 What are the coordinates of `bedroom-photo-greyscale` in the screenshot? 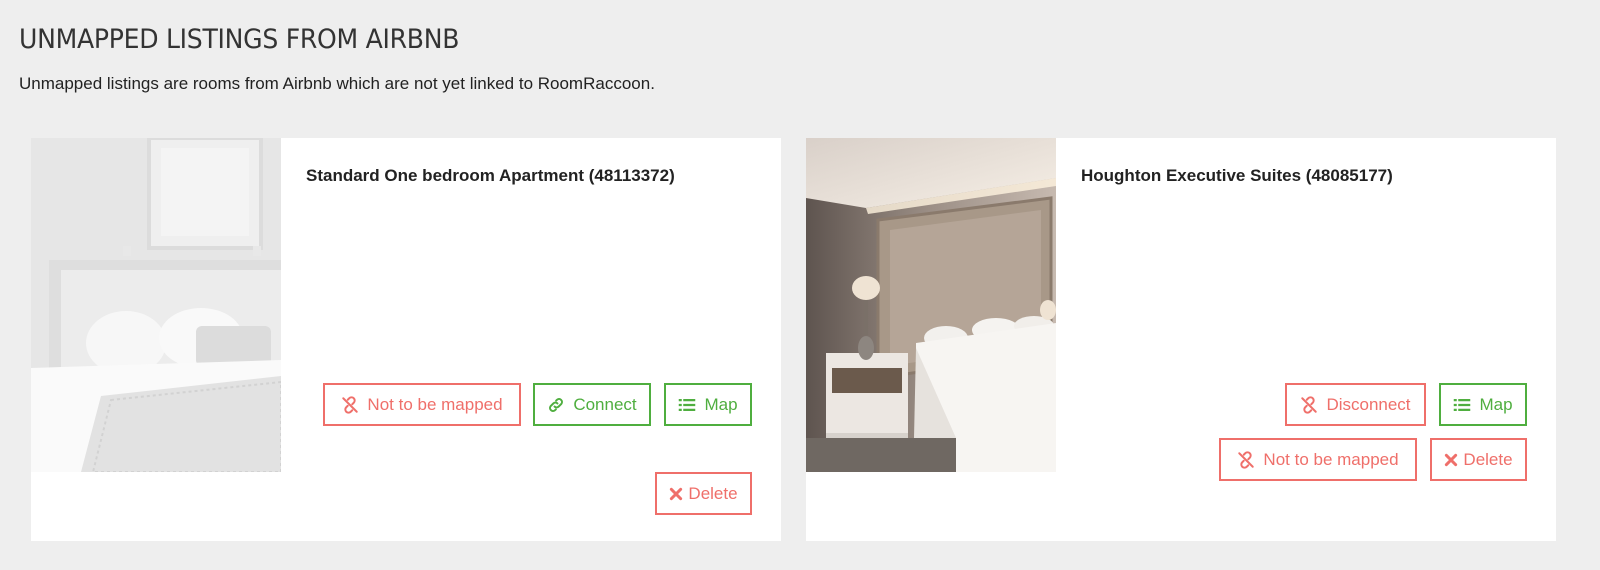 It's located at (156, 305).